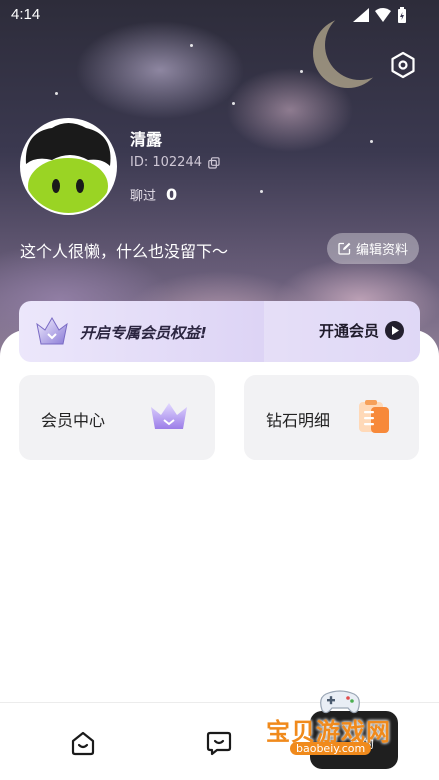  I want to click on nav-home-button, so click(83, 743).